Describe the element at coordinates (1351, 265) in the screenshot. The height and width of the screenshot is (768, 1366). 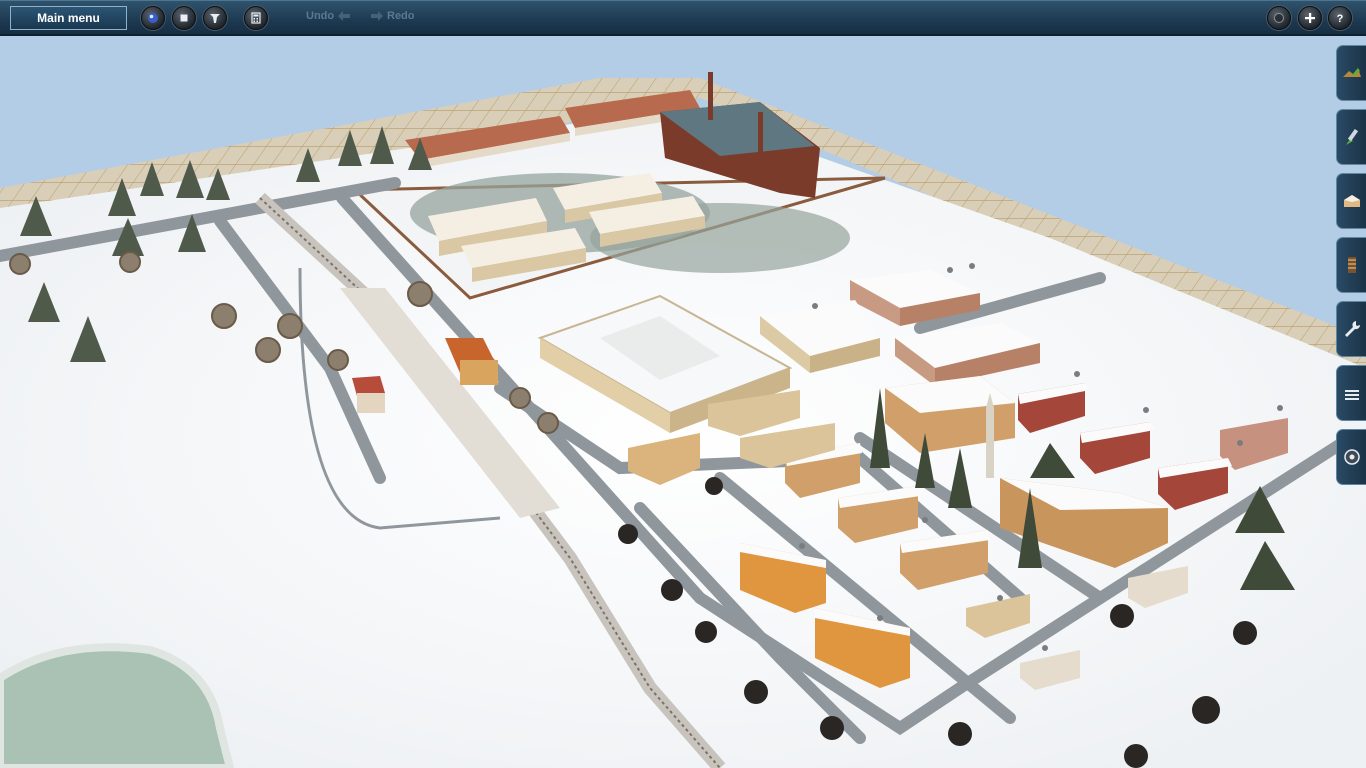
I see `track-tool-icon` at that location.